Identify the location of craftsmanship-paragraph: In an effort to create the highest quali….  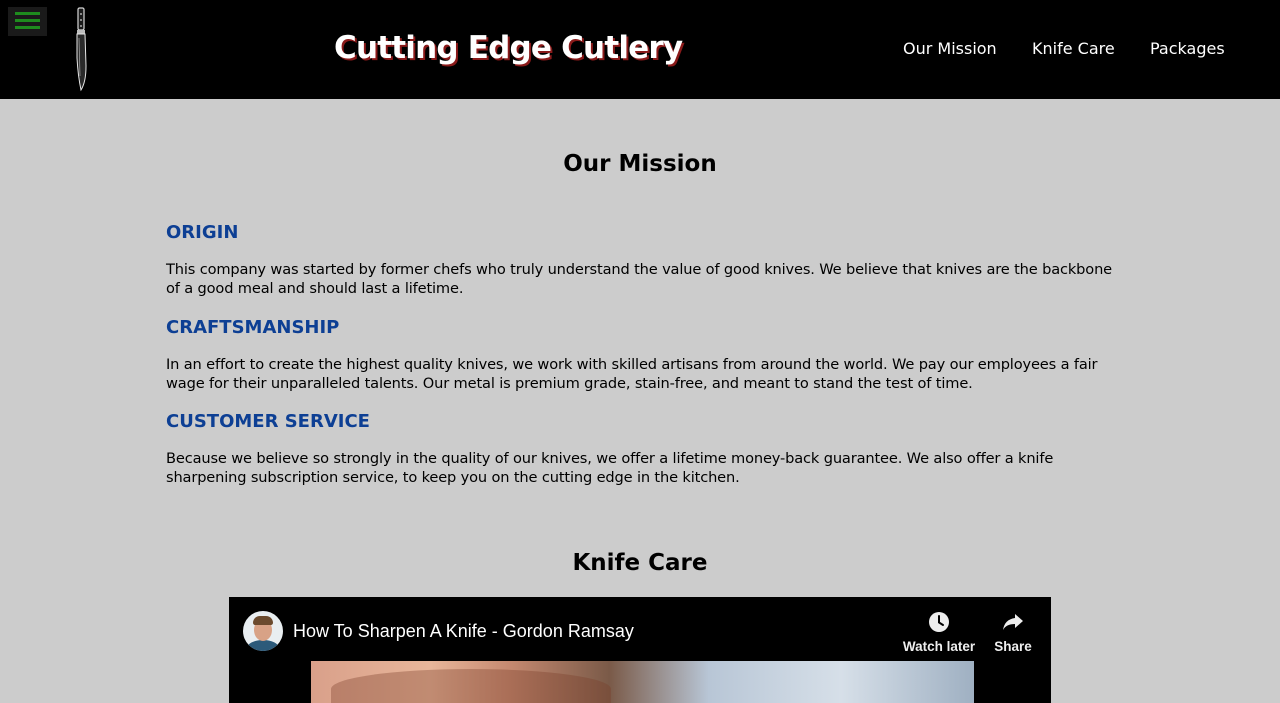
(632, 374).